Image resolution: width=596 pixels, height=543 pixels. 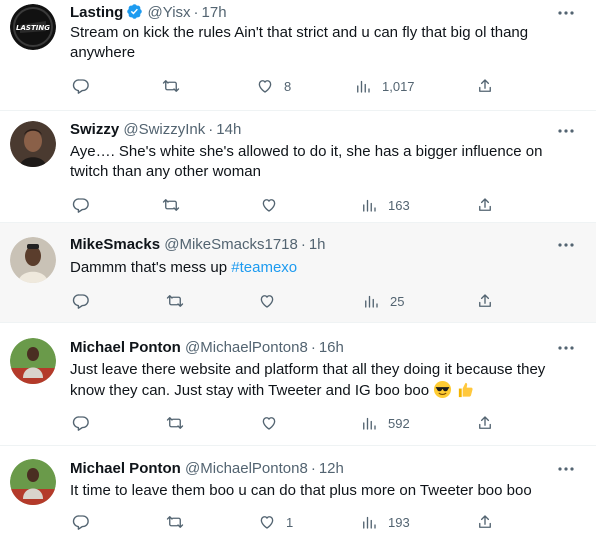 What do you see at coordinates (164, 129) in the screenshot?
I see `handle: @SwizzyInk` at bounding box center [164, 129].